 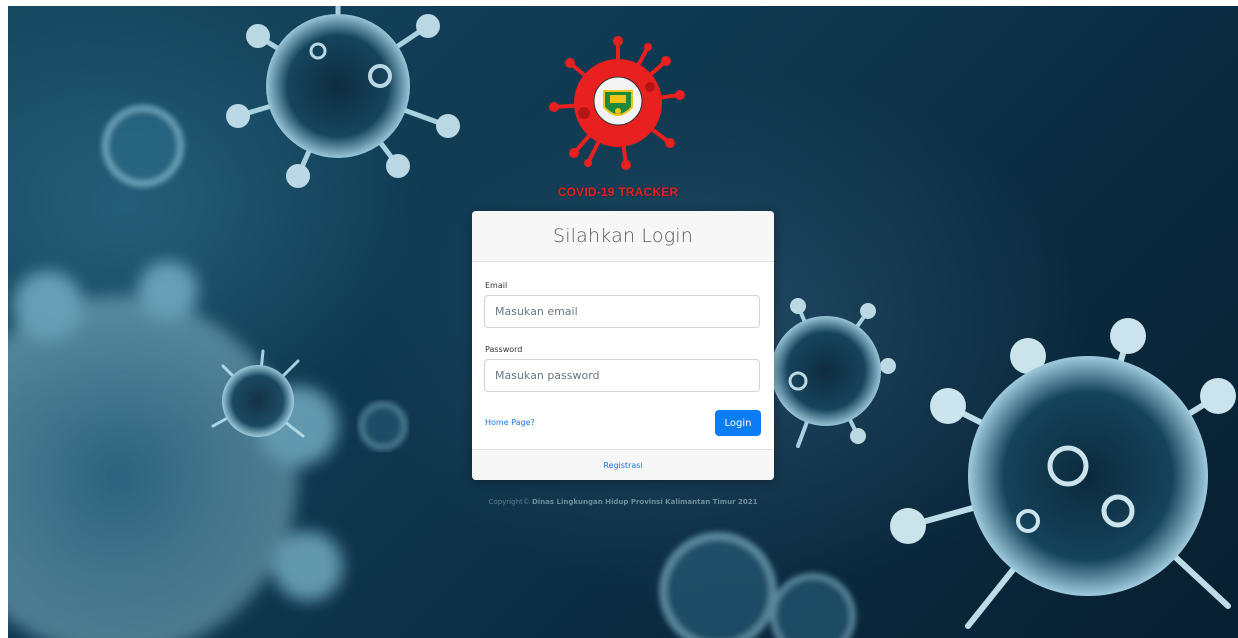 What do you see at coordinates (504, 349) in the screenshot?
I see `password-label: Password` at bounding box center [504, 349].